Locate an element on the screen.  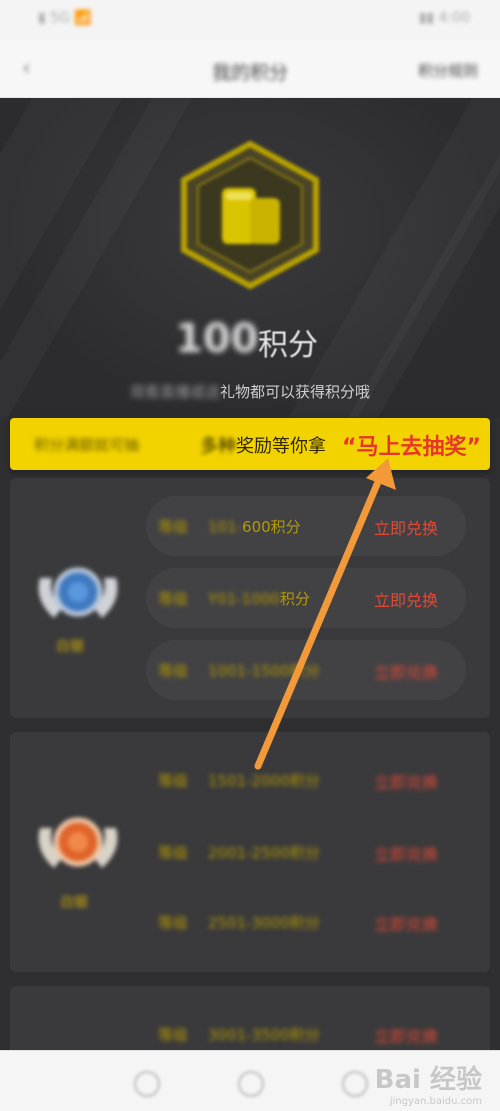
points-rules-link: 积分规则 is located at coordinates (448, 70).